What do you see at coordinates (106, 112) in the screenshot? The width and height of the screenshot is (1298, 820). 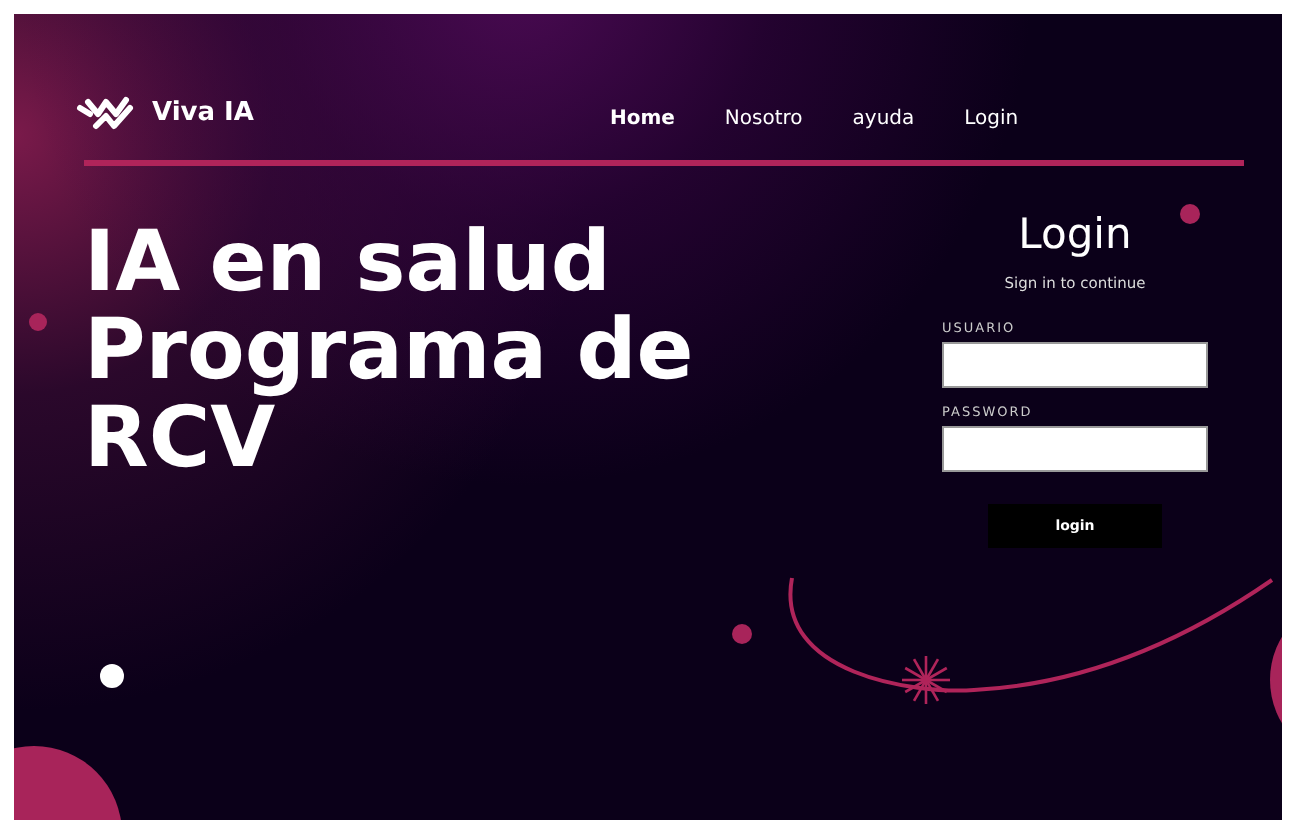 I see `logo-icon` at bounding box center [106, 112].